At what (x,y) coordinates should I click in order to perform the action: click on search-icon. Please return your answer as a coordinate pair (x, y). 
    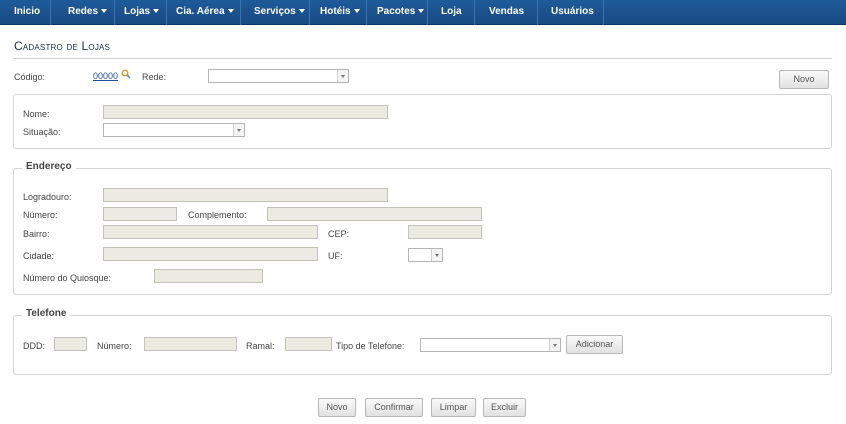
    Looking at the image, I should click on (126, 74).